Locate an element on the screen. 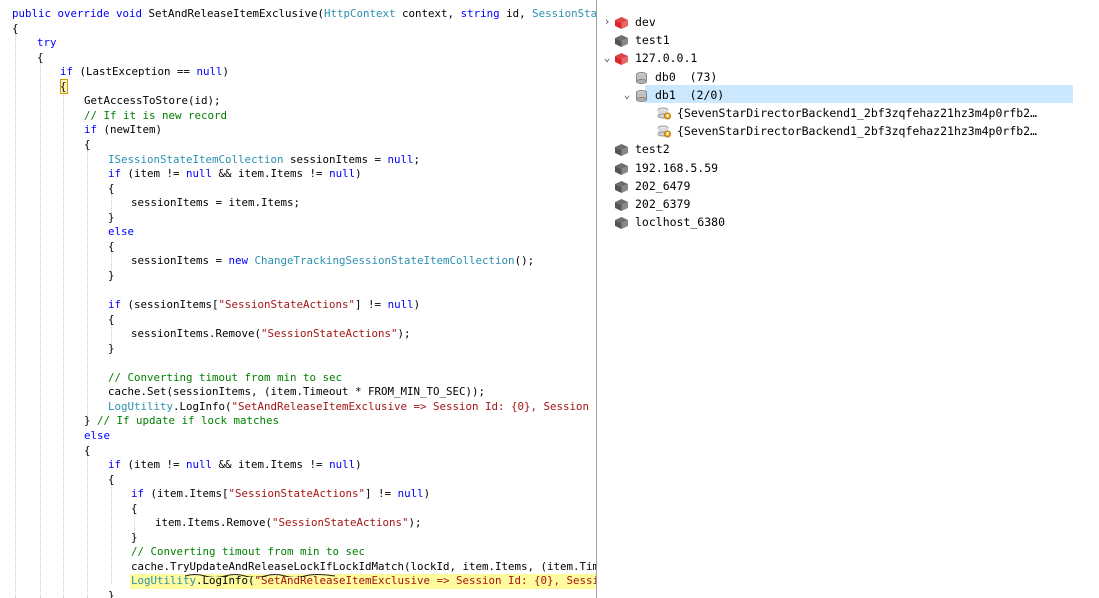 The width and height of the screenshot is (1099, 598). tree-node: test1 is located at coordinates (642, 40).